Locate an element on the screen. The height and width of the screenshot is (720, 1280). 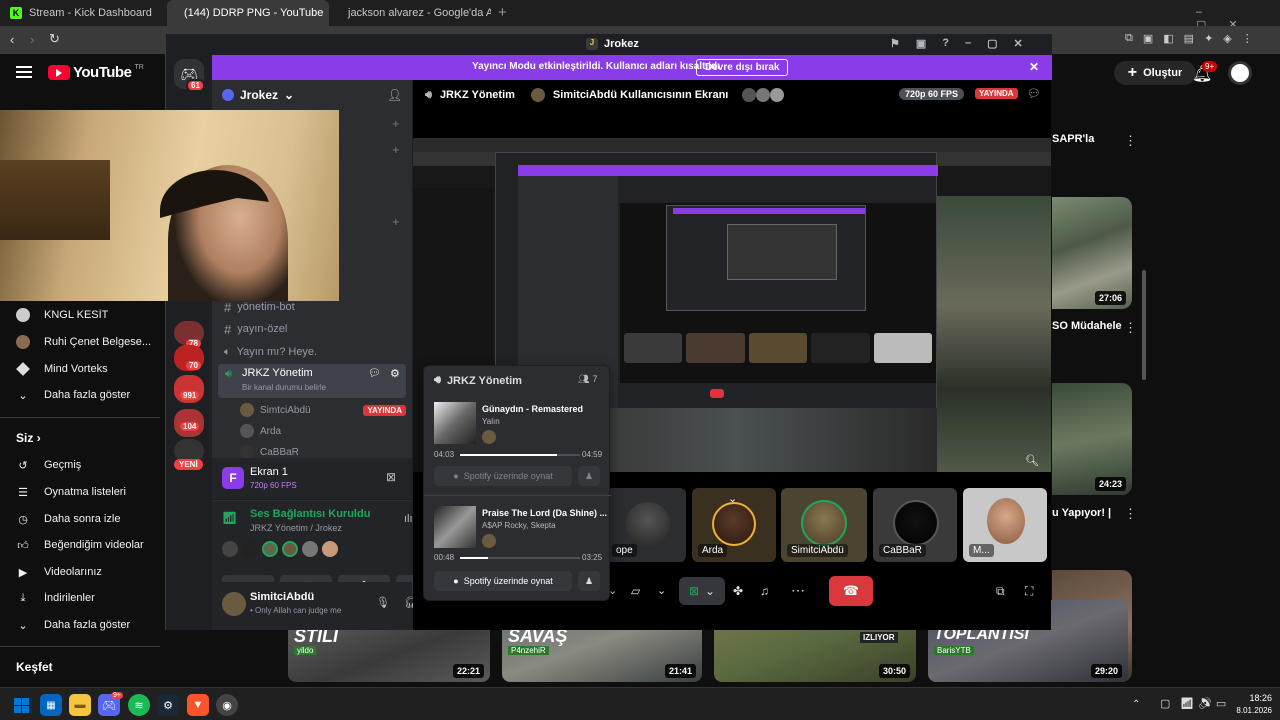
ai-icon: ✦ is located at coordinates (1208, 40).